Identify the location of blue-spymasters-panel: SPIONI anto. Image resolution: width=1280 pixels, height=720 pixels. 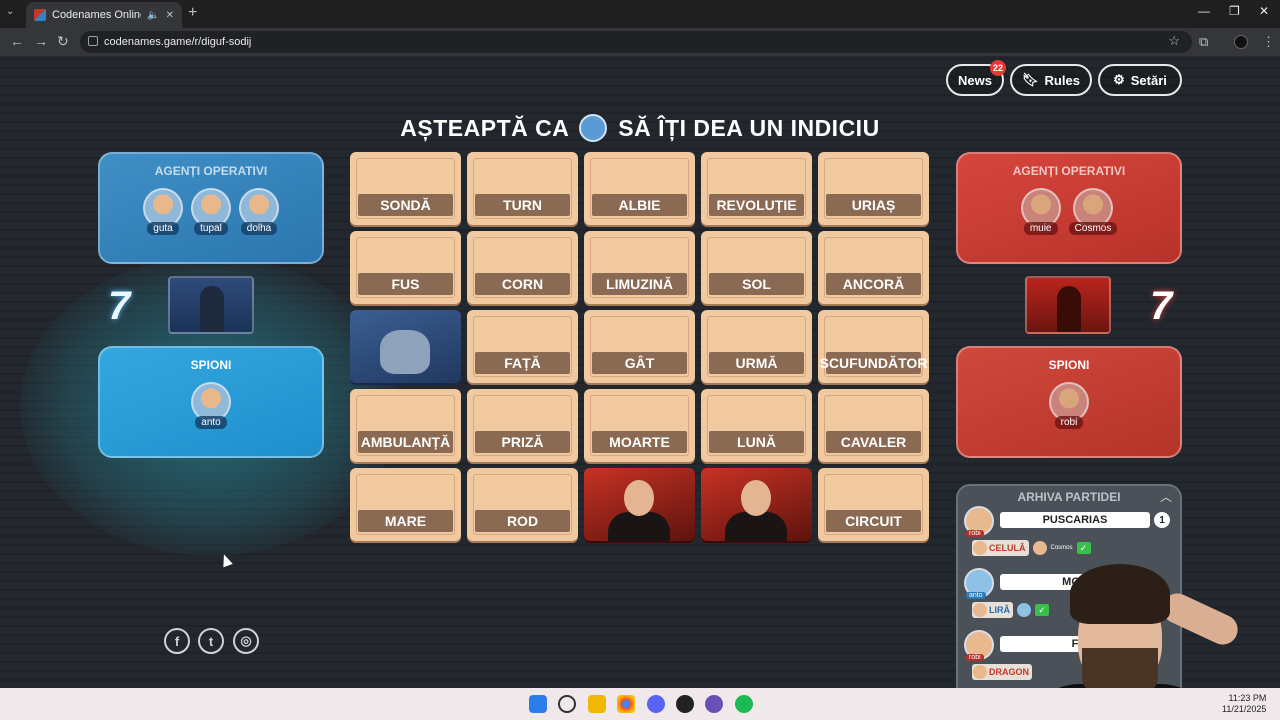
(211, 402).